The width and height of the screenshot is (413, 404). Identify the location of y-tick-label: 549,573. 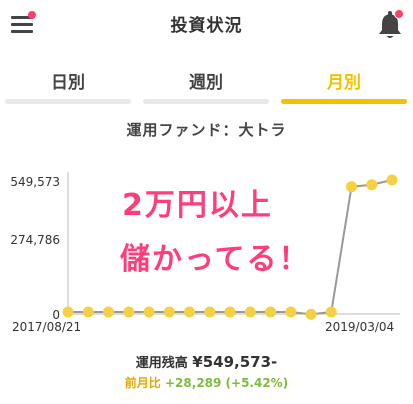
(35, 182).